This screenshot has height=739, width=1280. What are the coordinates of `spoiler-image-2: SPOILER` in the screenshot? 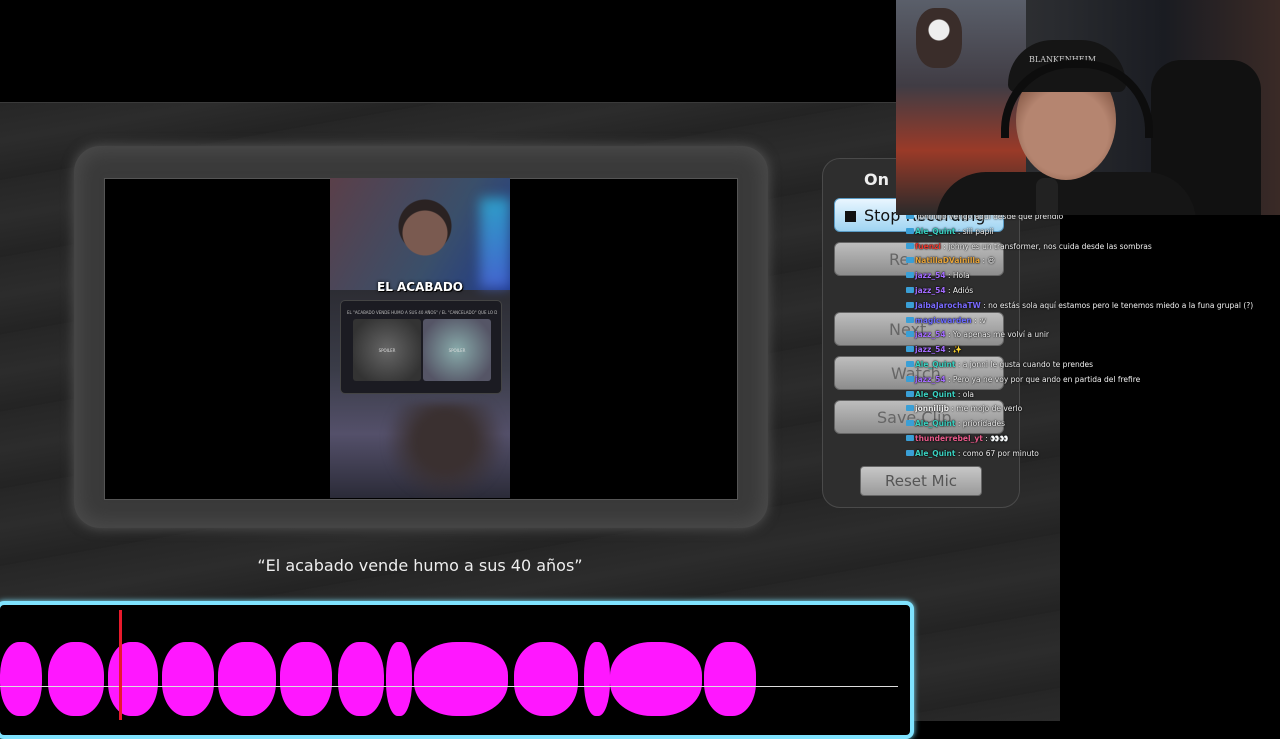 It's located at (457, 350).